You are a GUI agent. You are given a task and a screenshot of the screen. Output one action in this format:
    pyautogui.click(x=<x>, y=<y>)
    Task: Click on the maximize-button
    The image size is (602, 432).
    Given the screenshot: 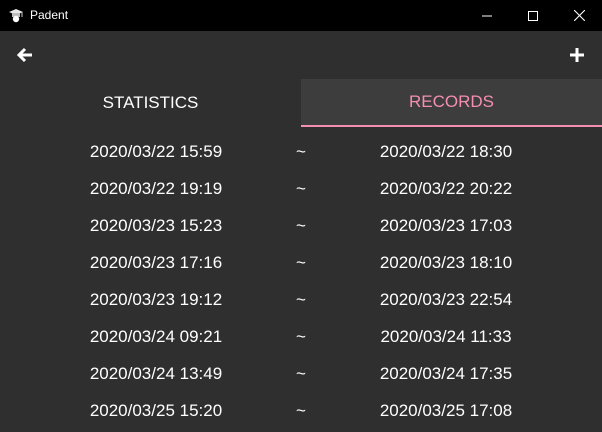 What is the action you would take?
    pyautogui.click(x=533, y=15)
    